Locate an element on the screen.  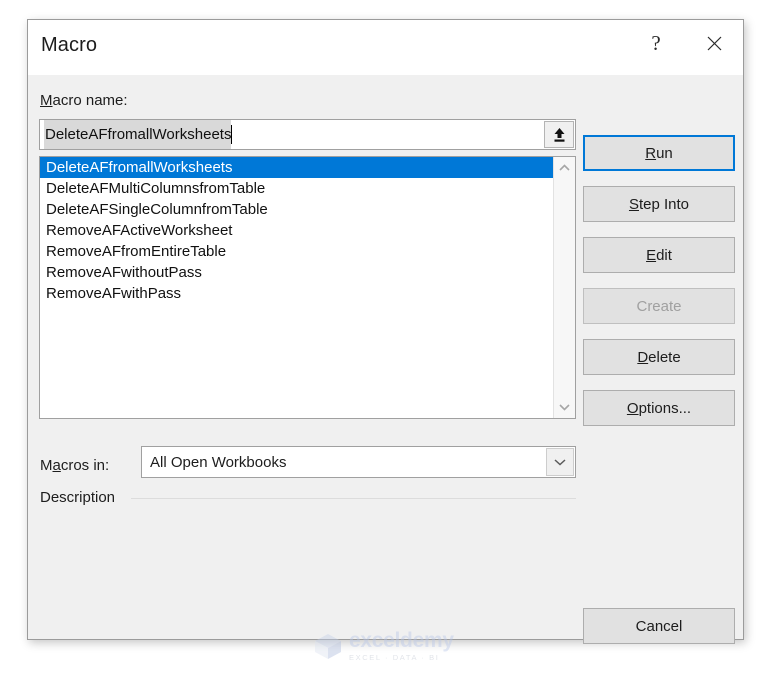
macro-name-label: Macro name: is located at coordinates (84, 100).